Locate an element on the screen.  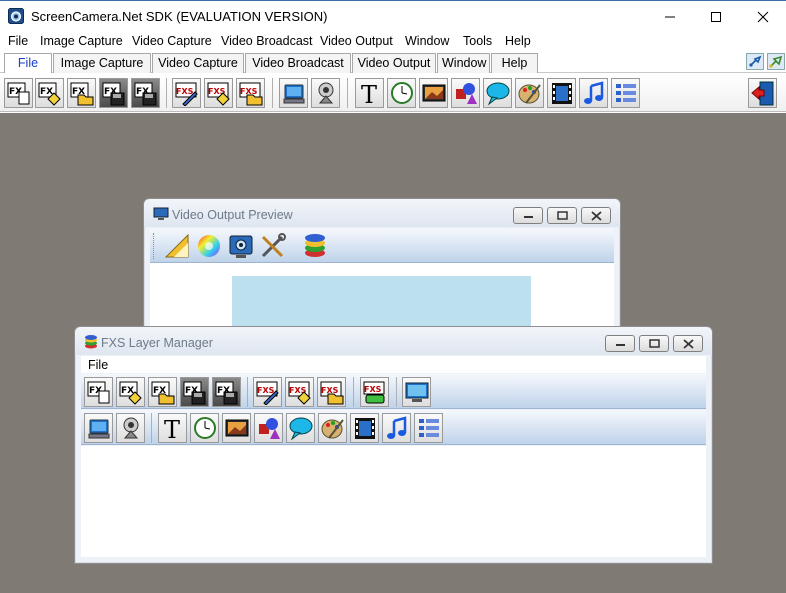
paint-button is located at coordinates (529, 93).